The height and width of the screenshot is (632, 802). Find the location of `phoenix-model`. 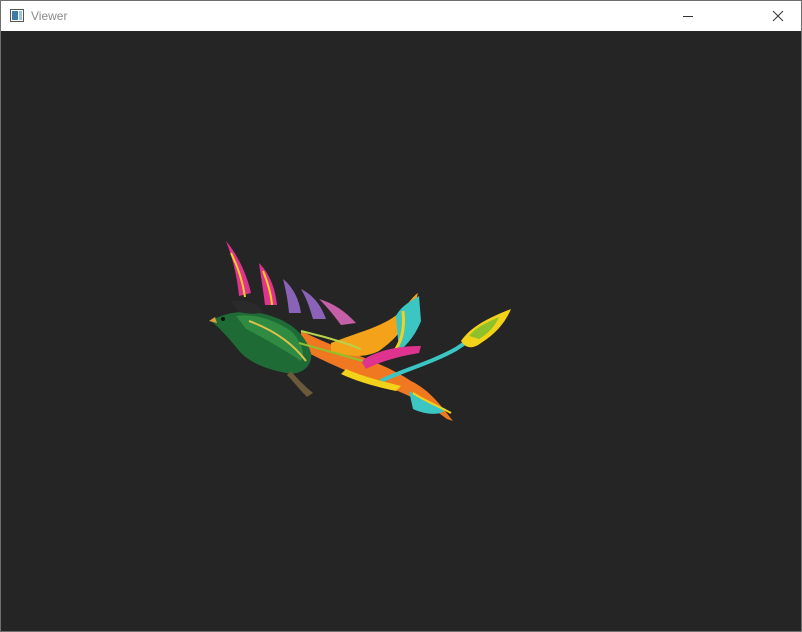

phoenix-model is located at coordinates (360, 331).